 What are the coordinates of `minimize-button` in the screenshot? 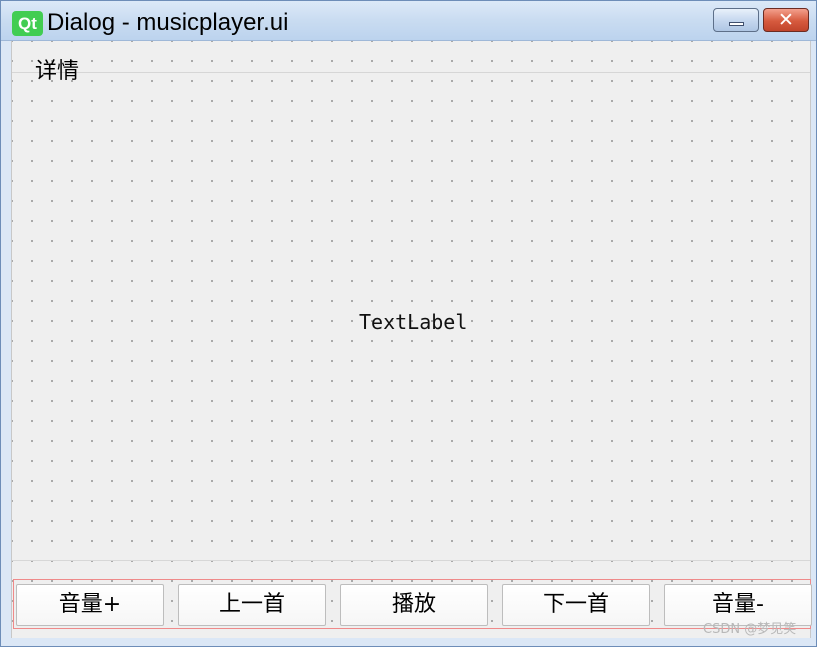 It's located at (736, 20).